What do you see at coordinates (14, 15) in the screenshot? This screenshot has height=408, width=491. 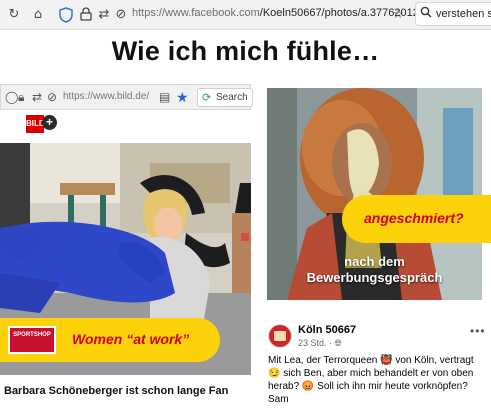 I see `reload-icon: ↻` at bounding box center [14, 15].